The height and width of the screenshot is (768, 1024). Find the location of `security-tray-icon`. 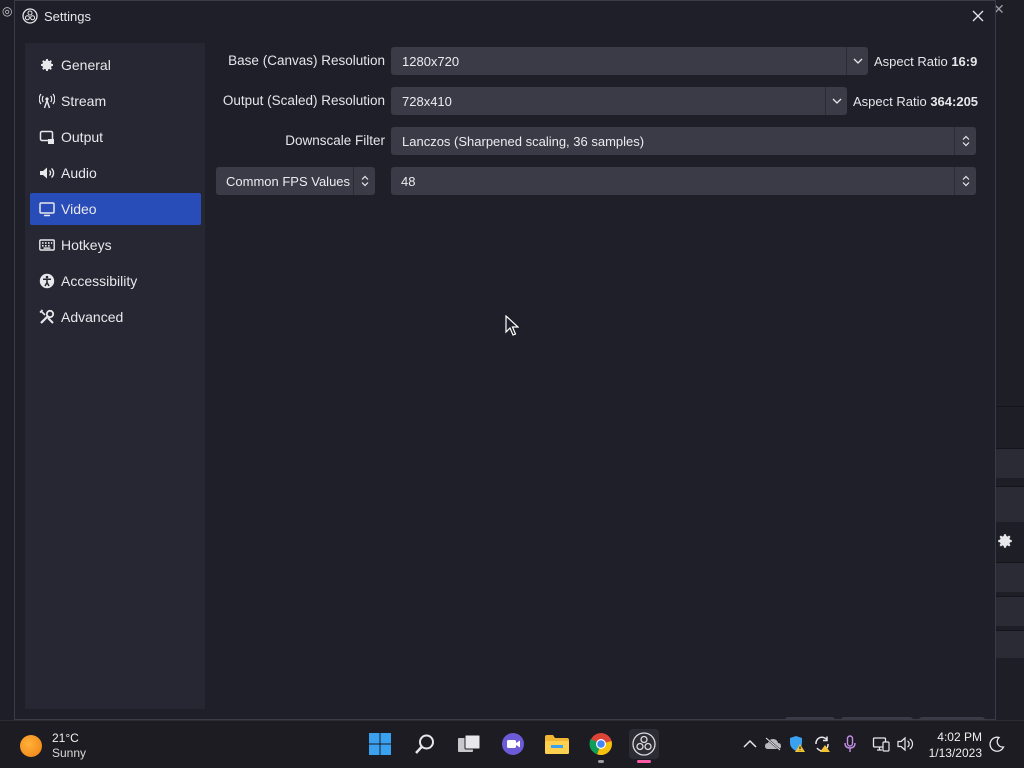

security-tray-icon is located at coordinates (797, 744).